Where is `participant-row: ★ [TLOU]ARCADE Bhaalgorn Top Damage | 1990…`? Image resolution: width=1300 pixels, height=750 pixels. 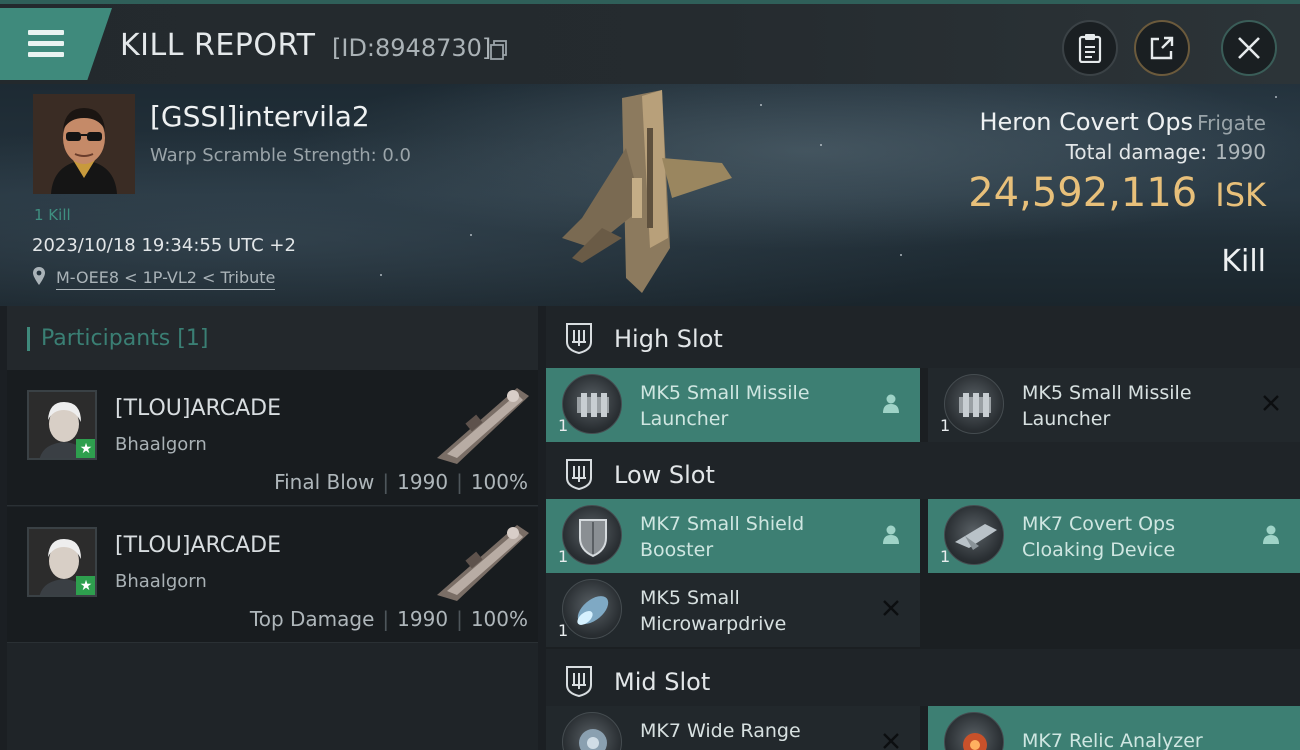 participant-row: ★ [TLOU]ARCADE Bhaalgorn Top Damage | 1990… is located at coordinates (272, 575).